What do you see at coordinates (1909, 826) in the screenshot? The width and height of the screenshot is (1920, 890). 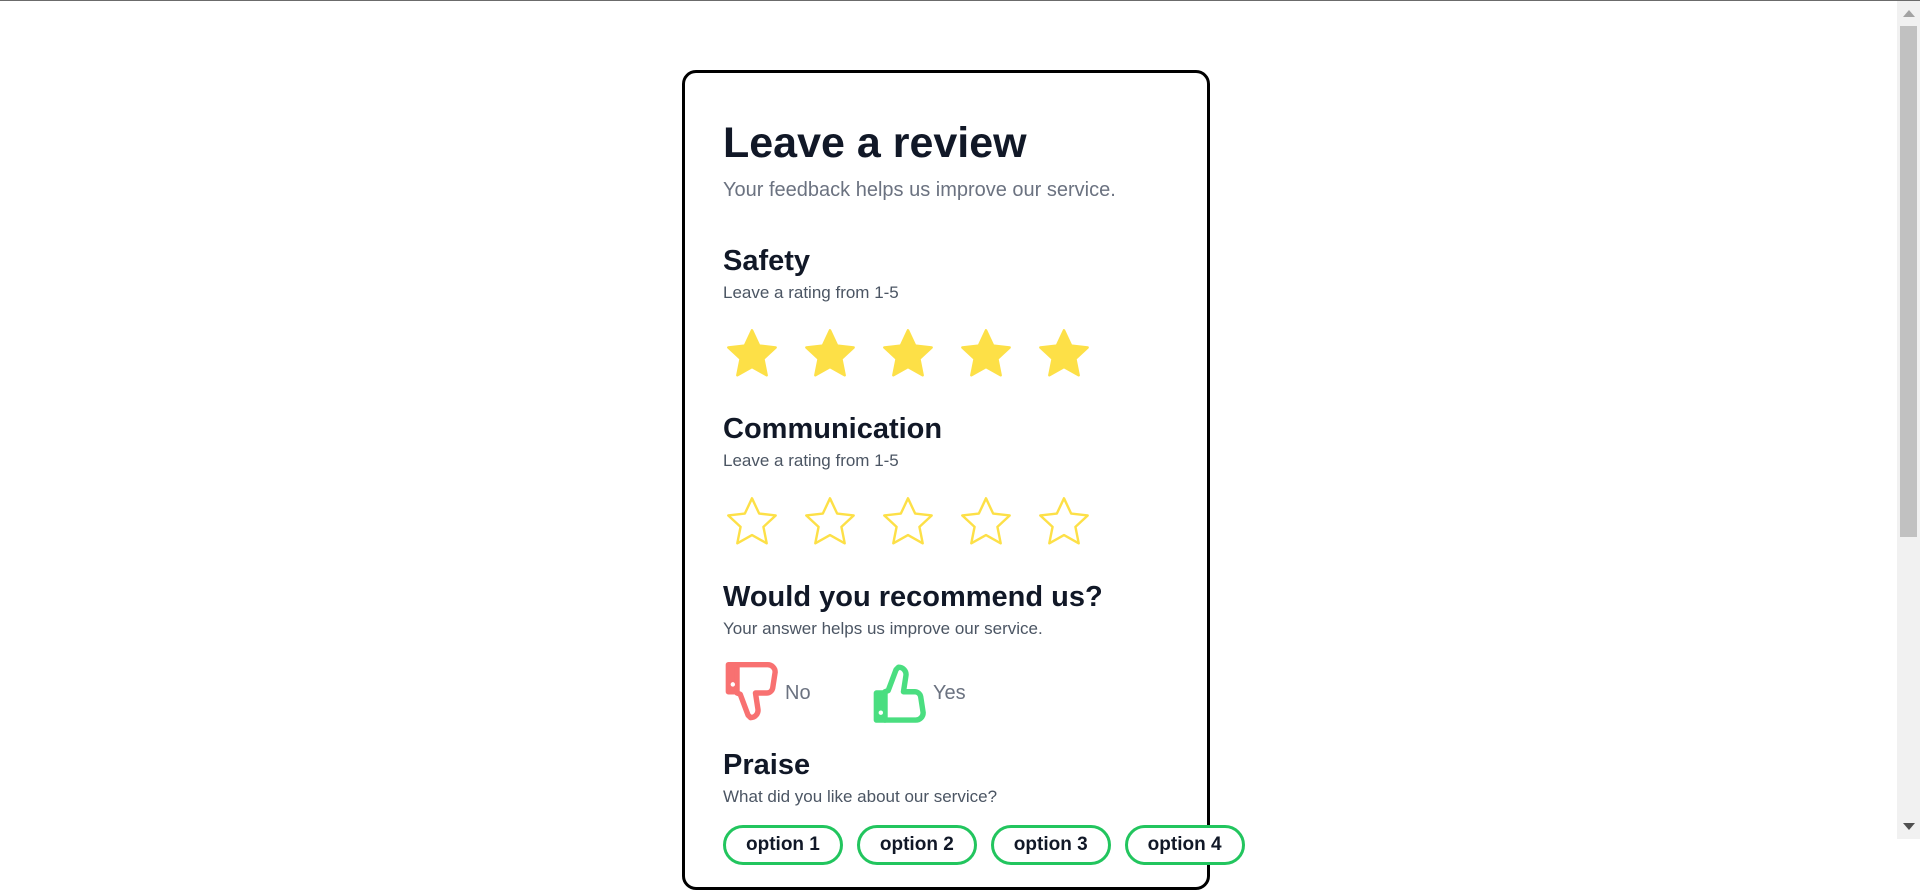 I see `scroll-down-arrow-icon` at bounding box center [1909, 826].